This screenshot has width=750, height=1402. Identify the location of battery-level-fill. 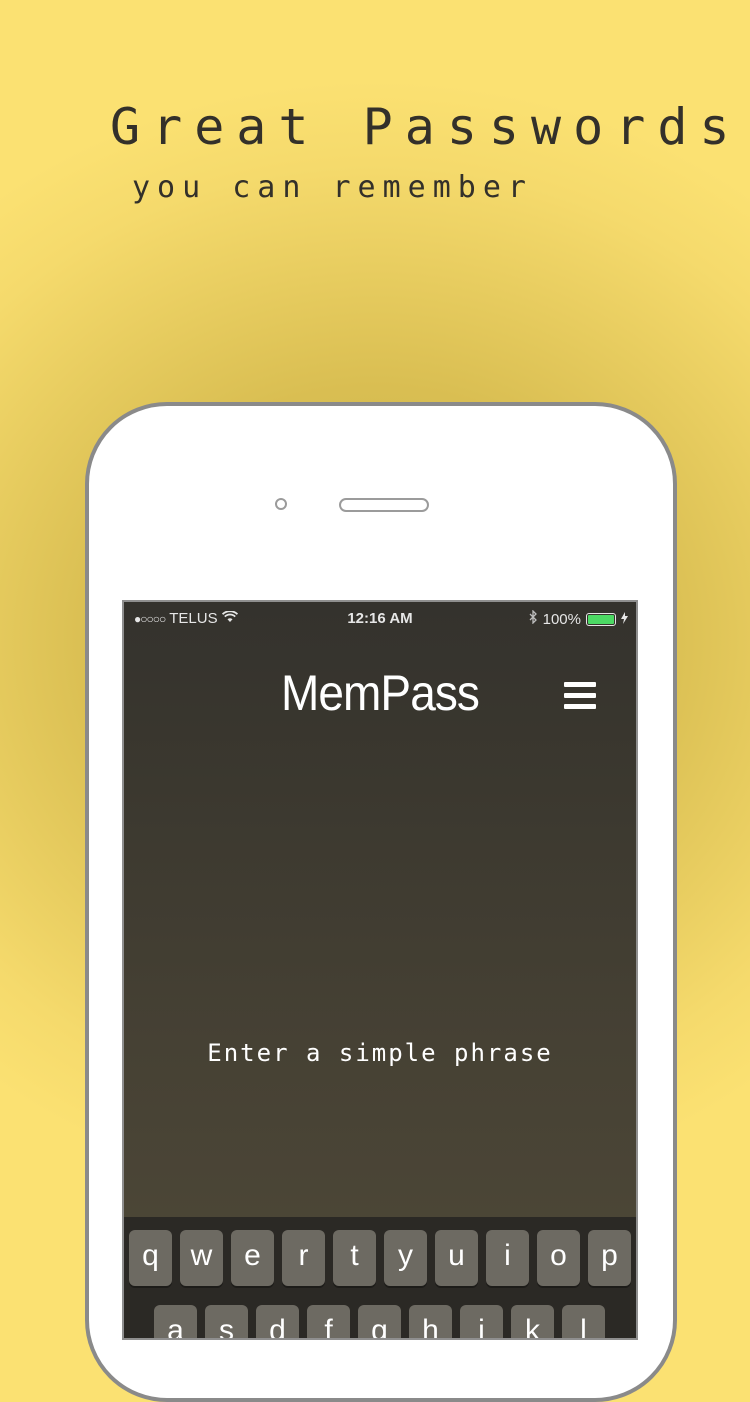
(601, 619).